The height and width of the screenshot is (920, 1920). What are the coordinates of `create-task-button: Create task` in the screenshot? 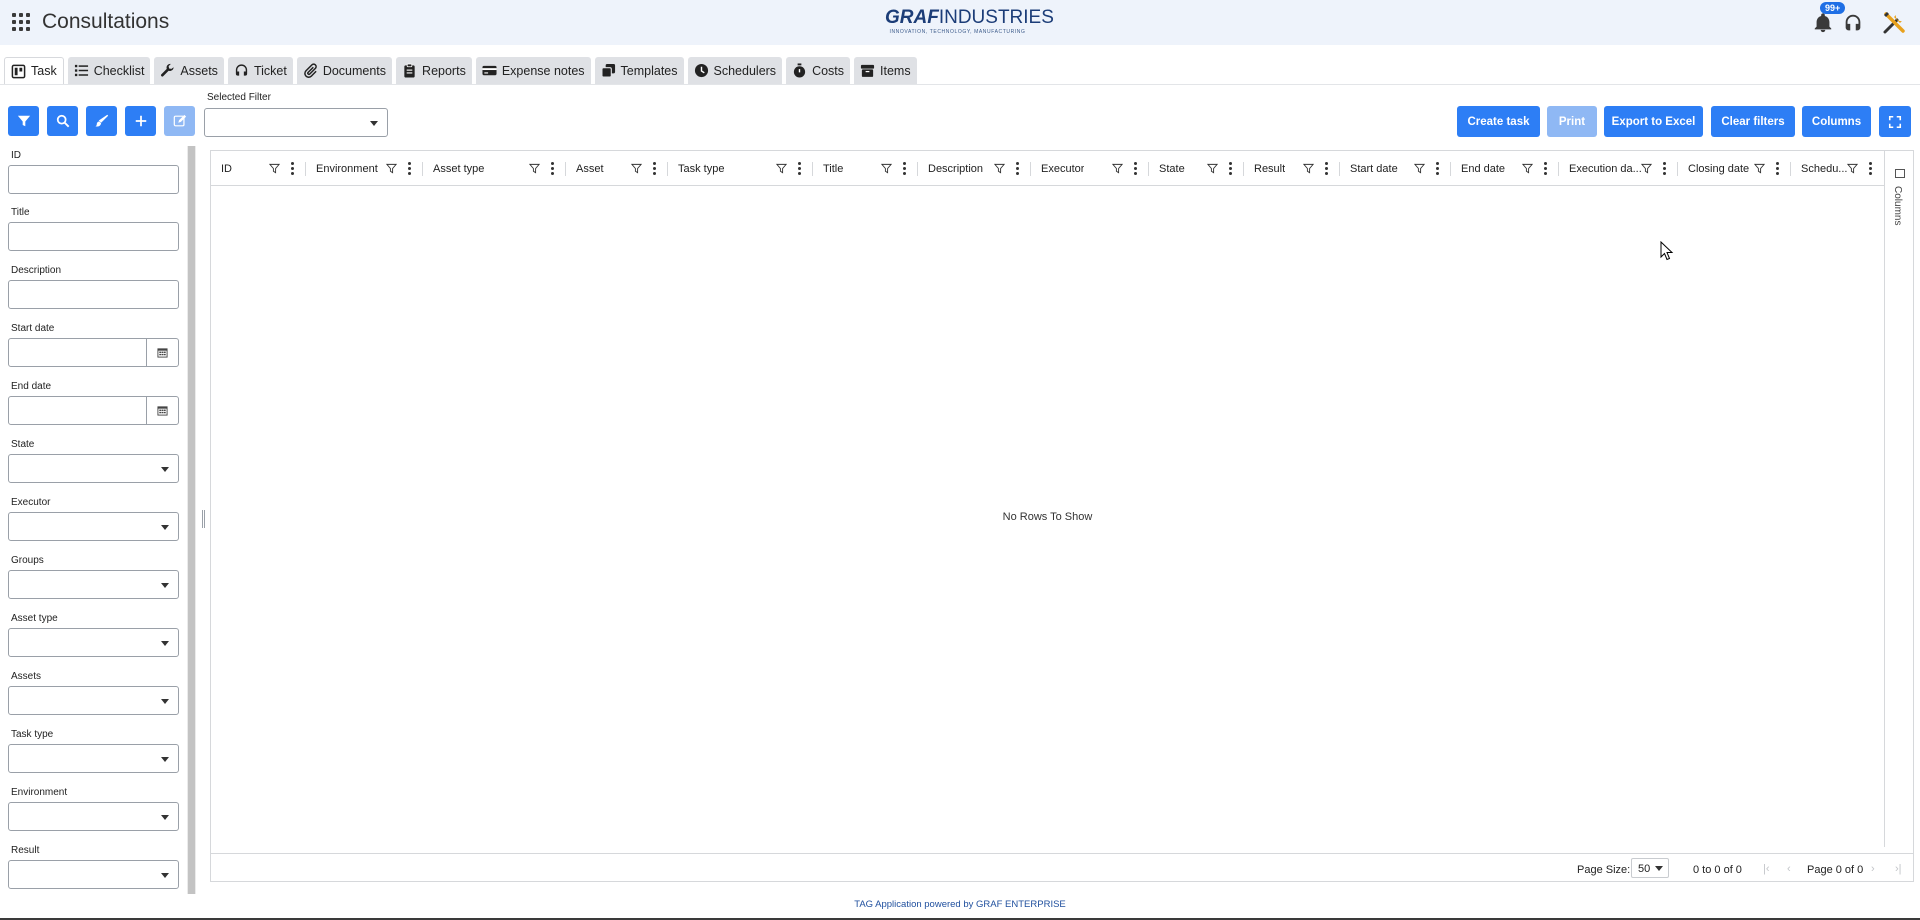 It's located at (1498, 121).